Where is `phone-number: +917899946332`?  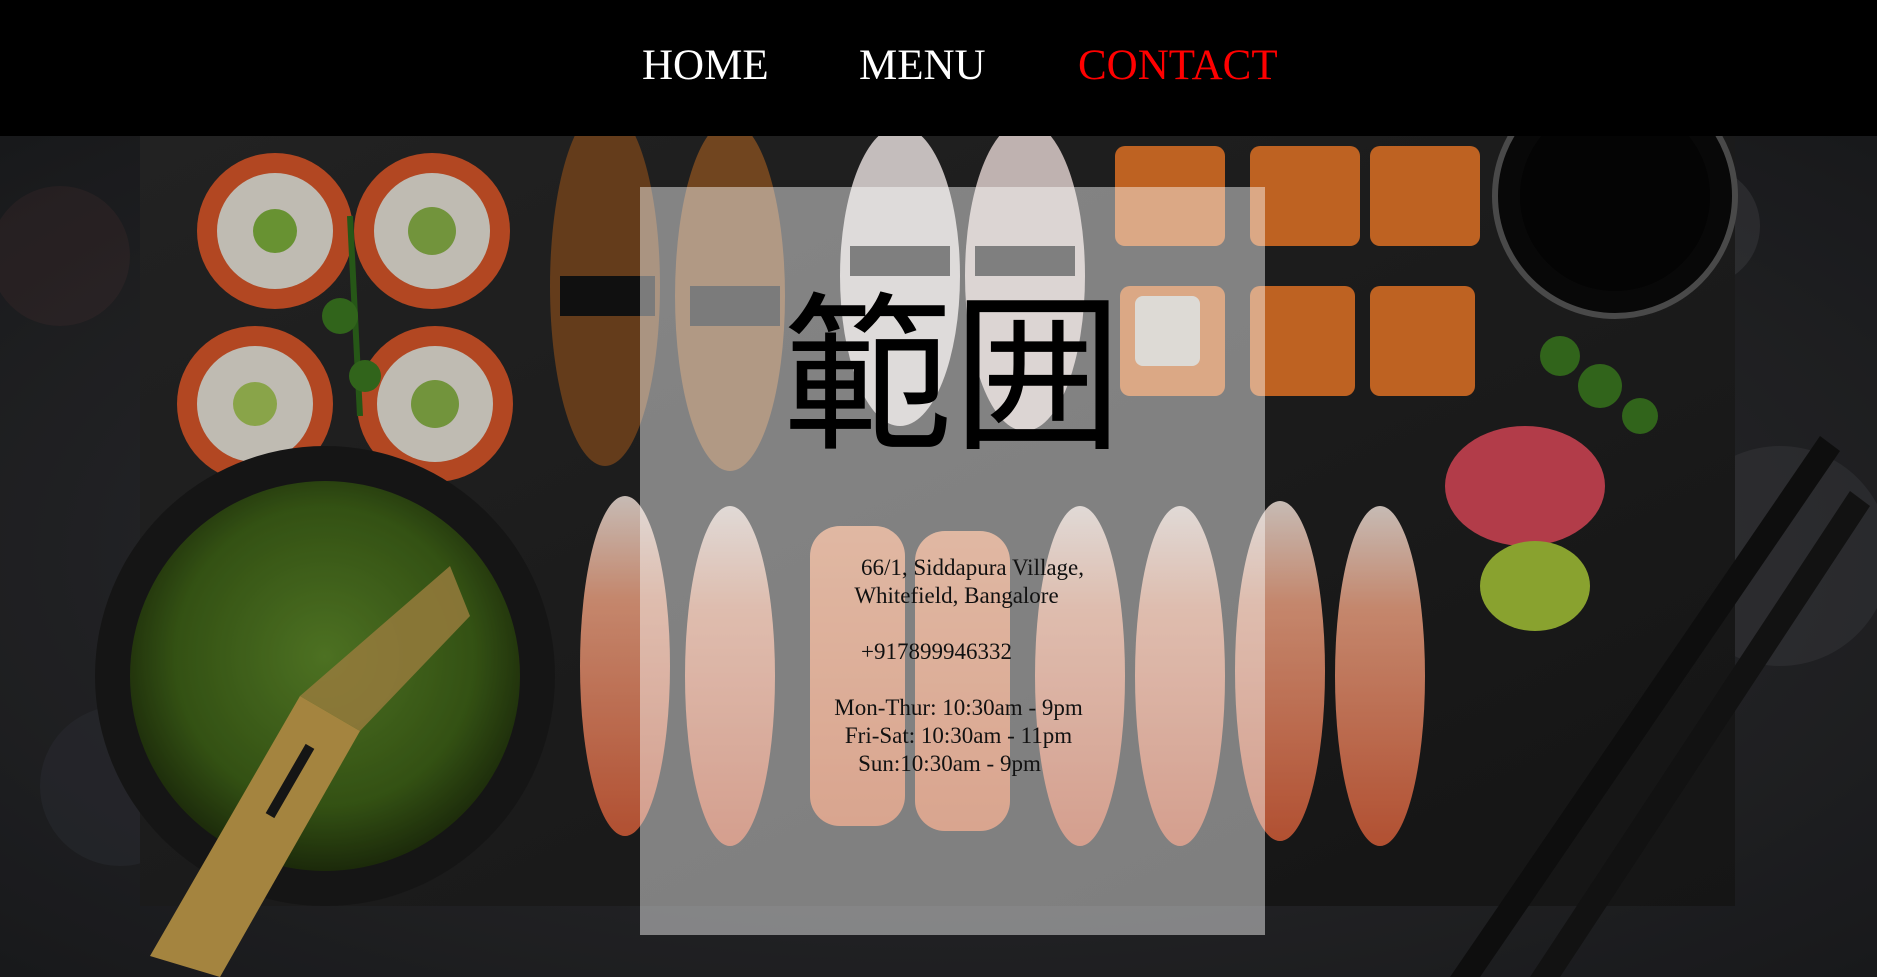
phone-number: +917899946332 is located at coordinates (936, 652).